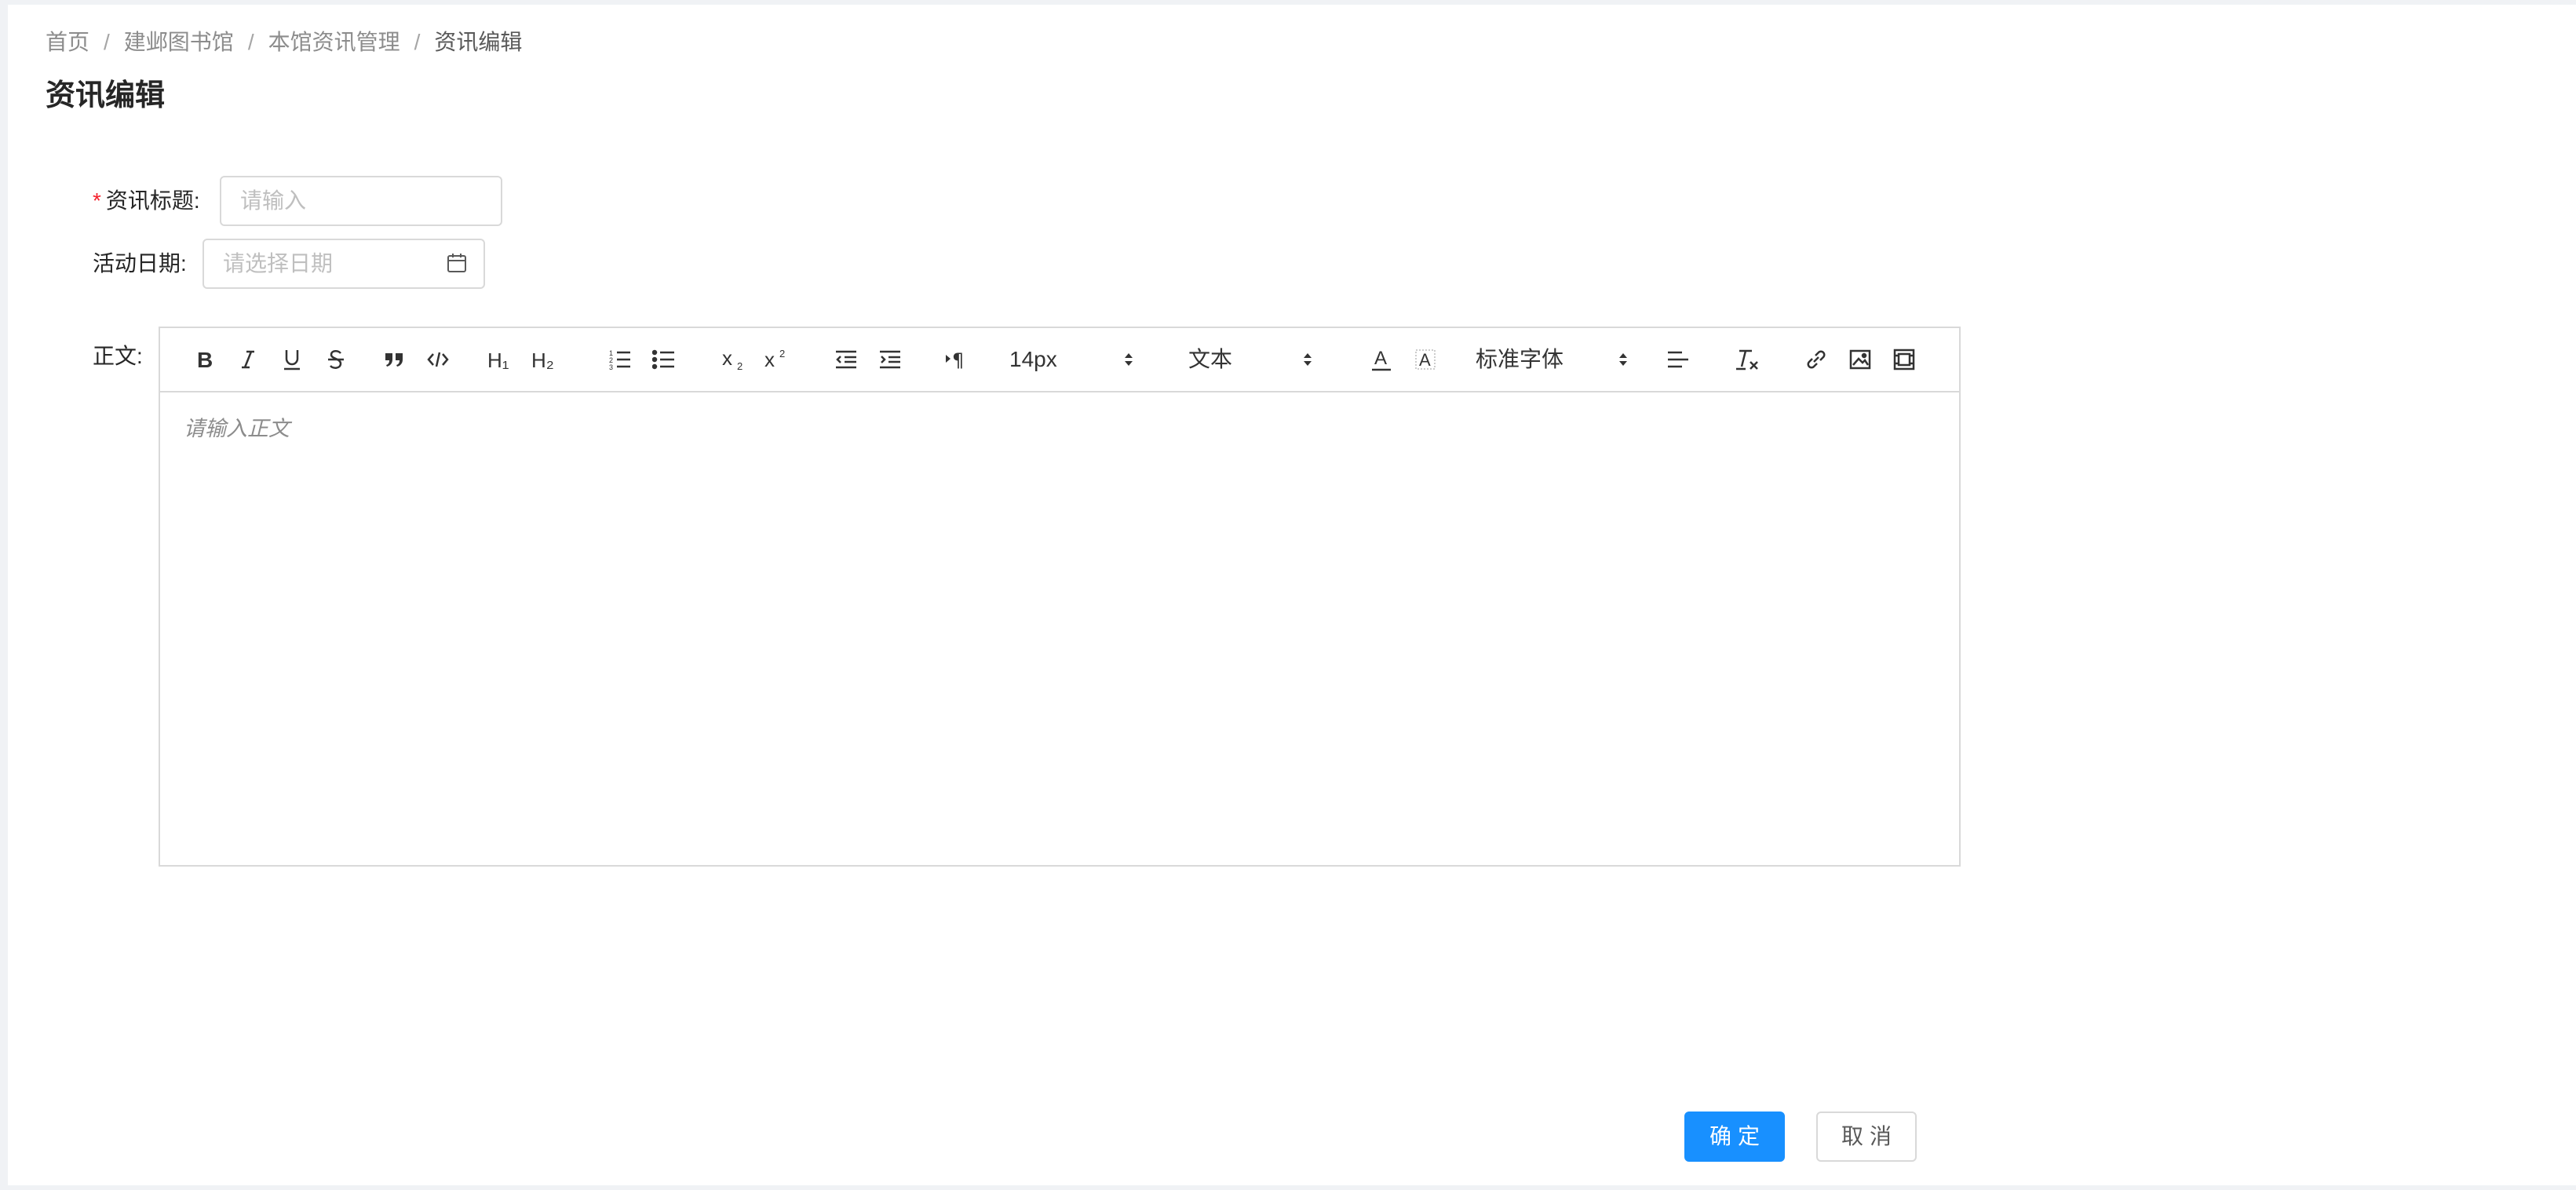 The height and width of the screenshot is (1190, 2576). Describe the element at coordinates (542, 360) in the screenshot. I see `svg-text: H₂` at that location.